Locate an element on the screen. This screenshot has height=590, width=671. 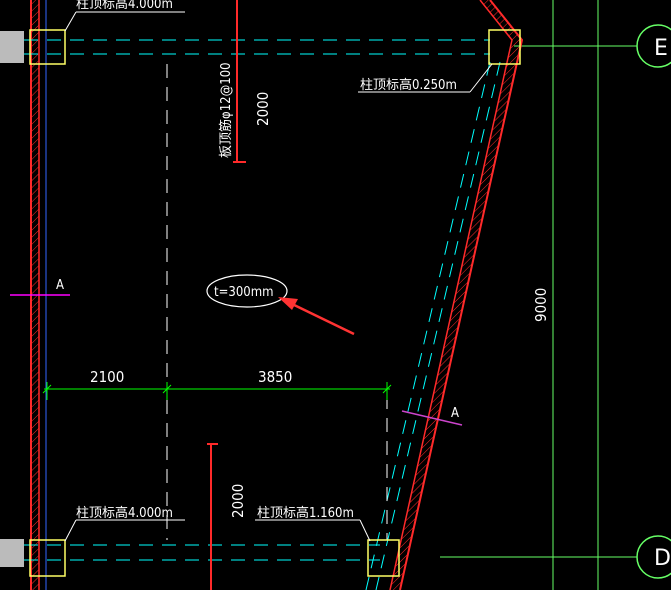
end-marker-bottom is located at coordinates (12, 553).